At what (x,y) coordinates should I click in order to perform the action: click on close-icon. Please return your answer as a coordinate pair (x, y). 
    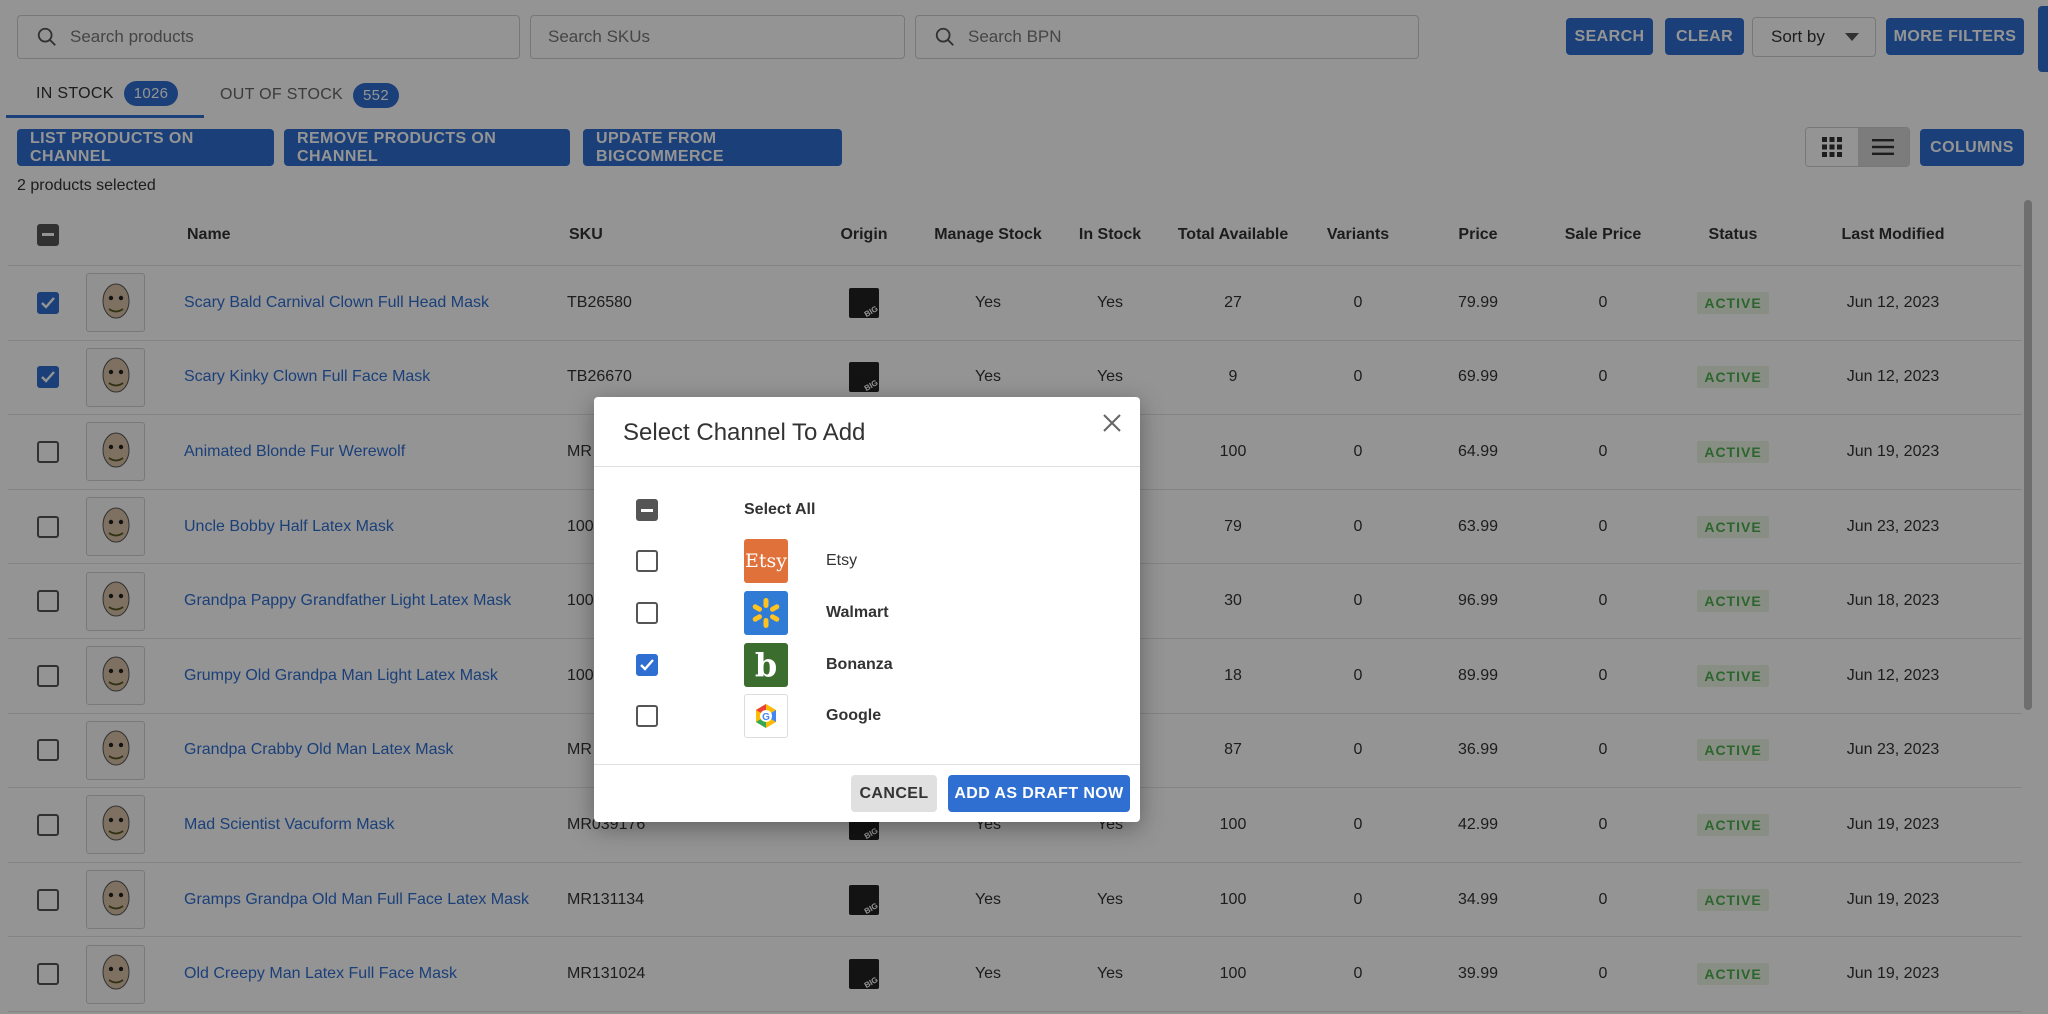
    Looking at the image, I should click on (1112, 423).